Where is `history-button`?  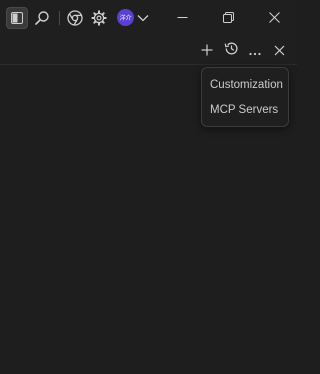
history-button is located at coordinates (231, 50).